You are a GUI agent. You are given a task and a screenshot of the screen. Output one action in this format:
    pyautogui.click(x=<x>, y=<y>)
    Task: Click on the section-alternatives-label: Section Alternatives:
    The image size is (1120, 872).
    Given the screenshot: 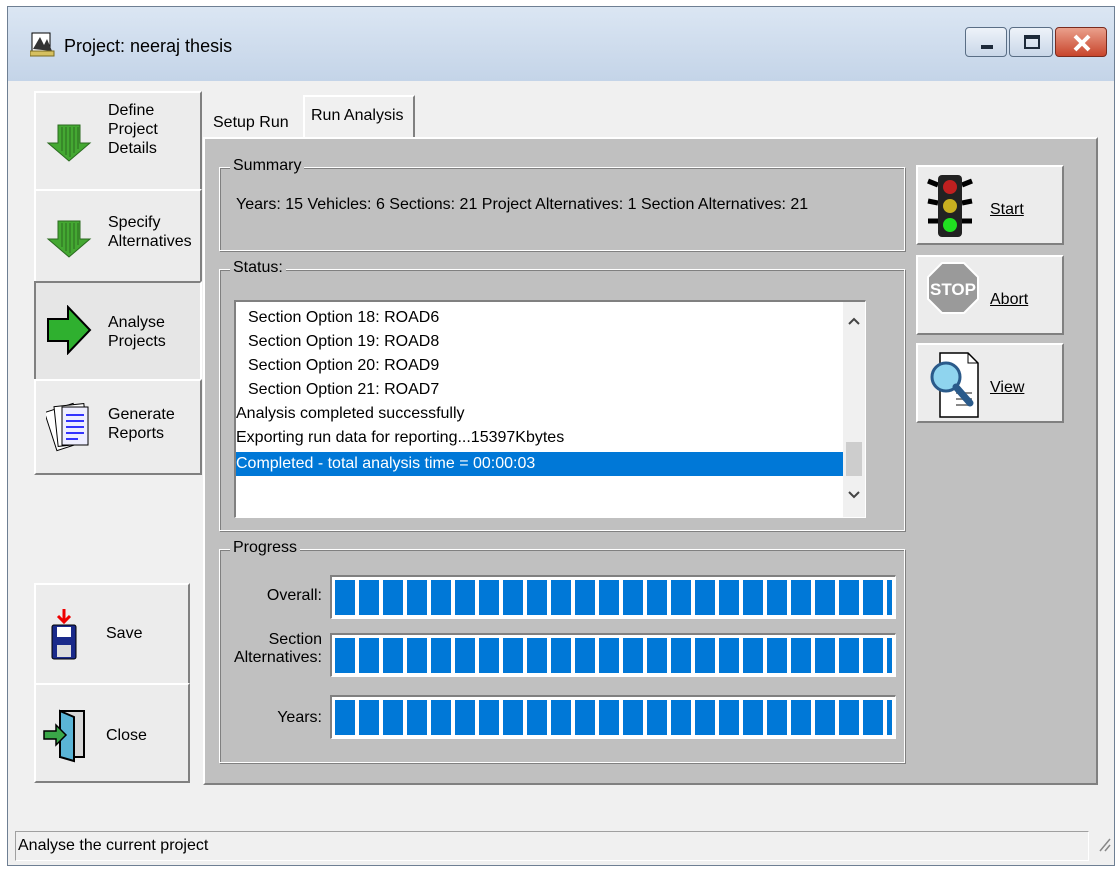 What is the action you would take?
    pyautogui.click(x=277, y=648)
    